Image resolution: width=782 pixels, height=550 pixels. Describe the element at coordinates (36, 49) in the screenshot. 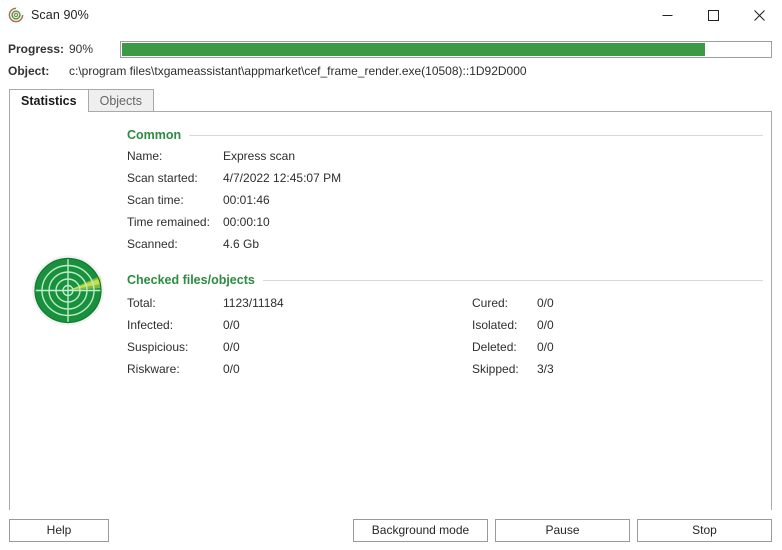

I see `progress-label: Progress:` at that location.